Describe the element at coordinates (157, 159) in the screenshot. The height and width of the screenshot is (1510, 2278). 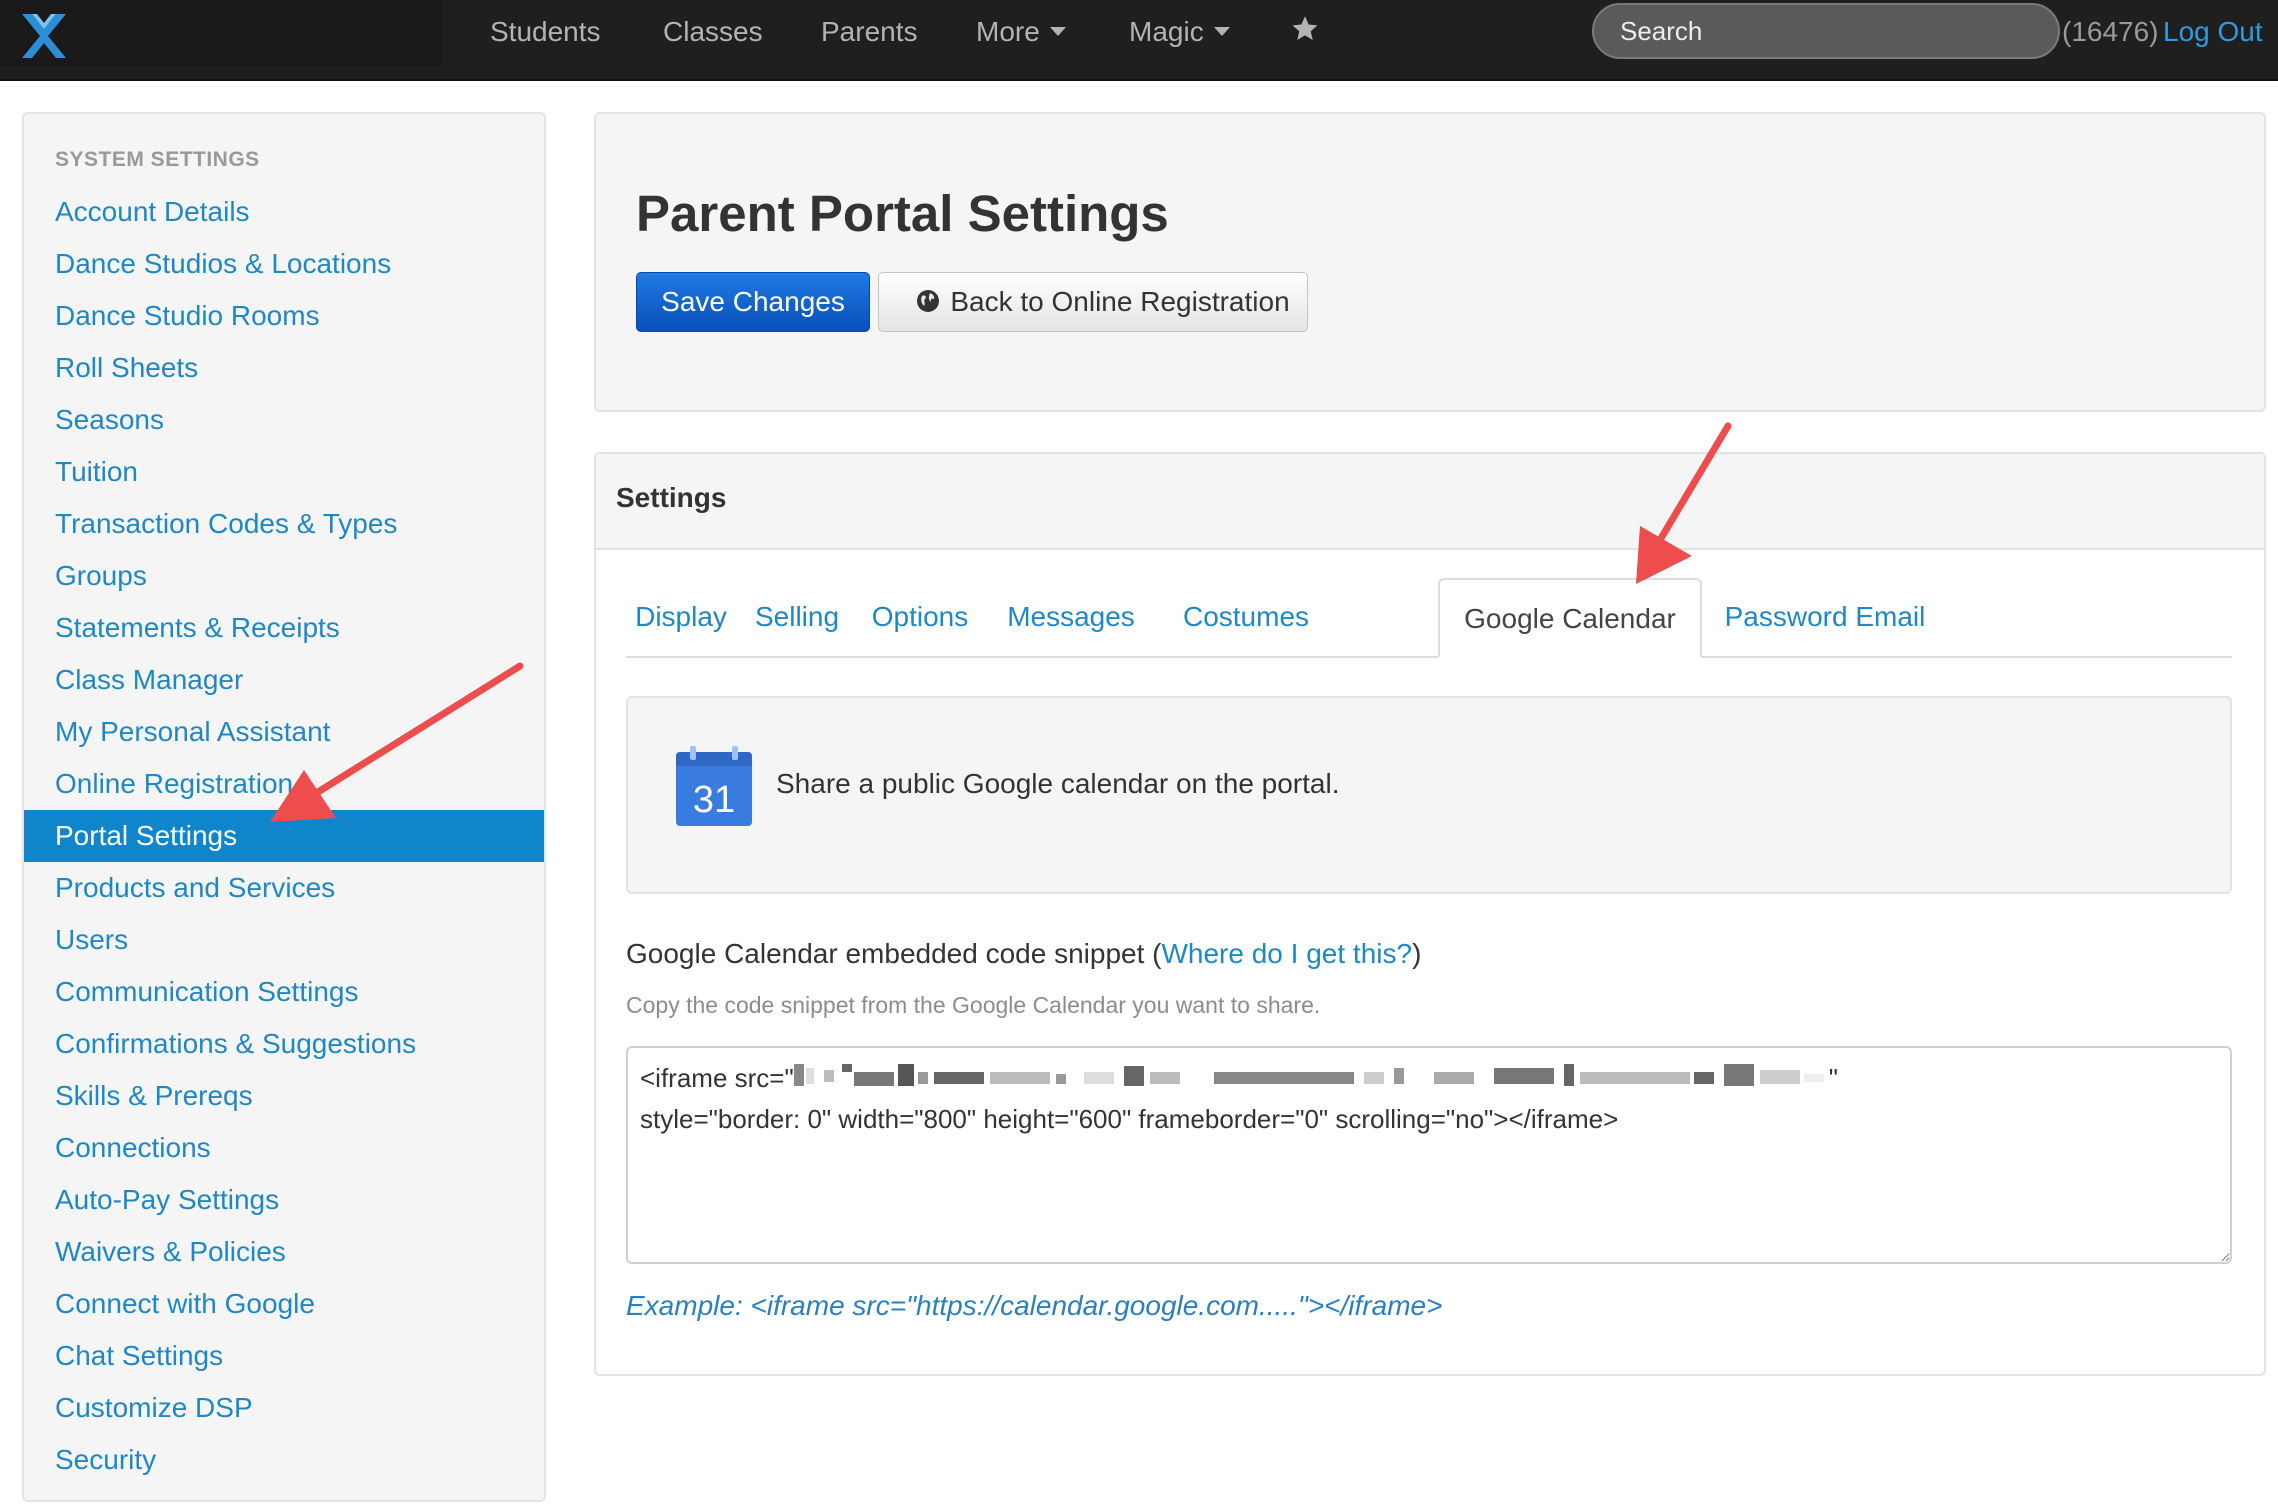
I see `sidebar-header: SYSTEM SETTINGS` at that location.